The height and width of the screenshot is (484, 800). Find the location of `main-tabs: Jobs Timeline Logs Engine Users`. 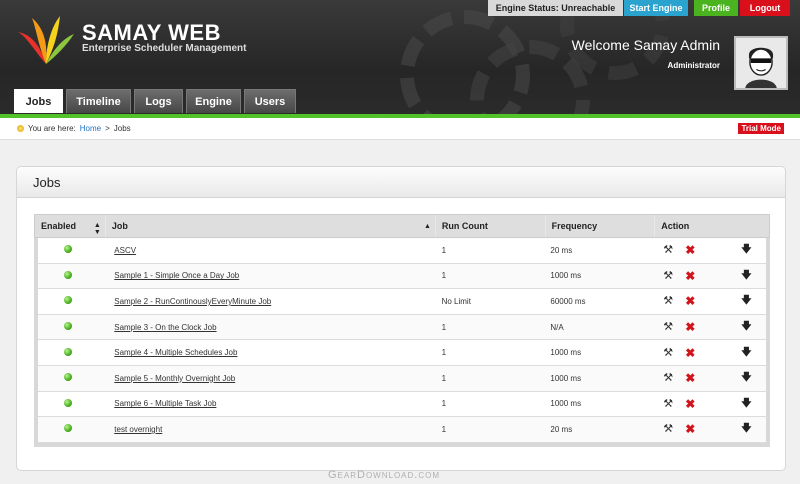

main-tabs: Jobs Timeline Logs Engine Users is located at coordinates (155, 101).